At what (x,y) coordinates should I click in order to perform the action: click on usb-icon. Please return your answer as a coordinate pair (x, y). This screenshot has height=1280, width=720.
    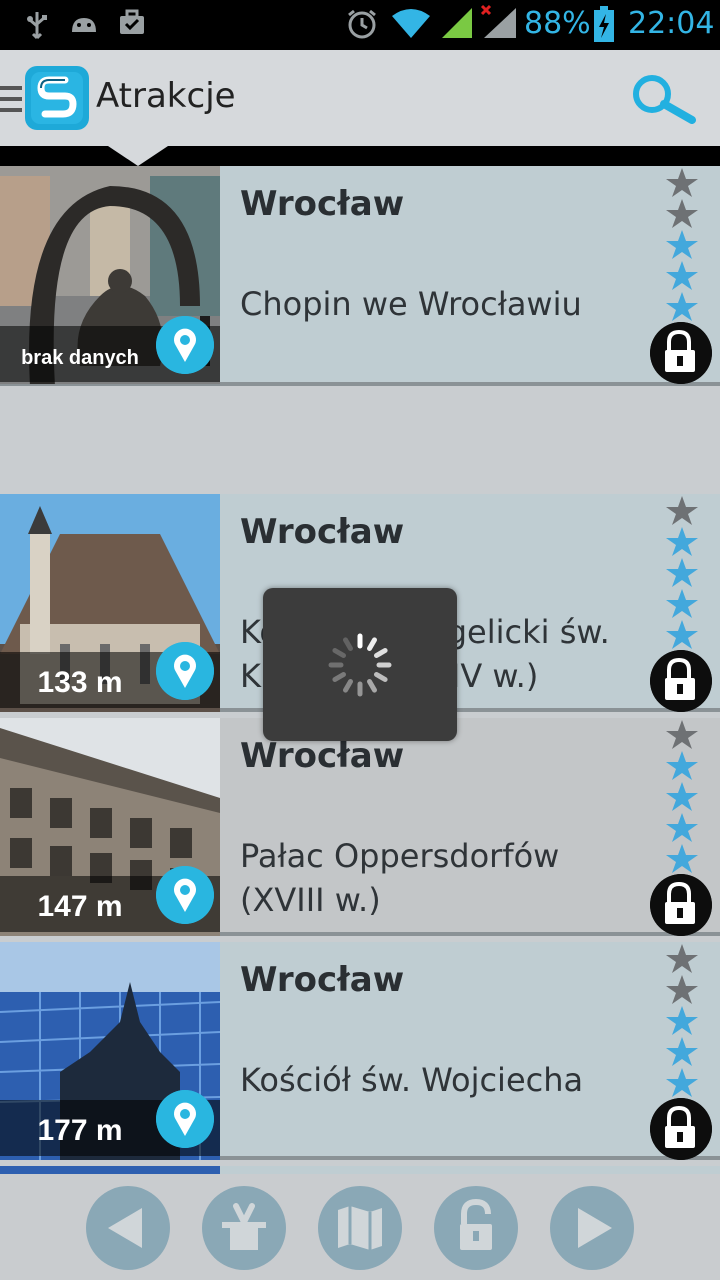
    Looking at the image, I should click on (37, 26).